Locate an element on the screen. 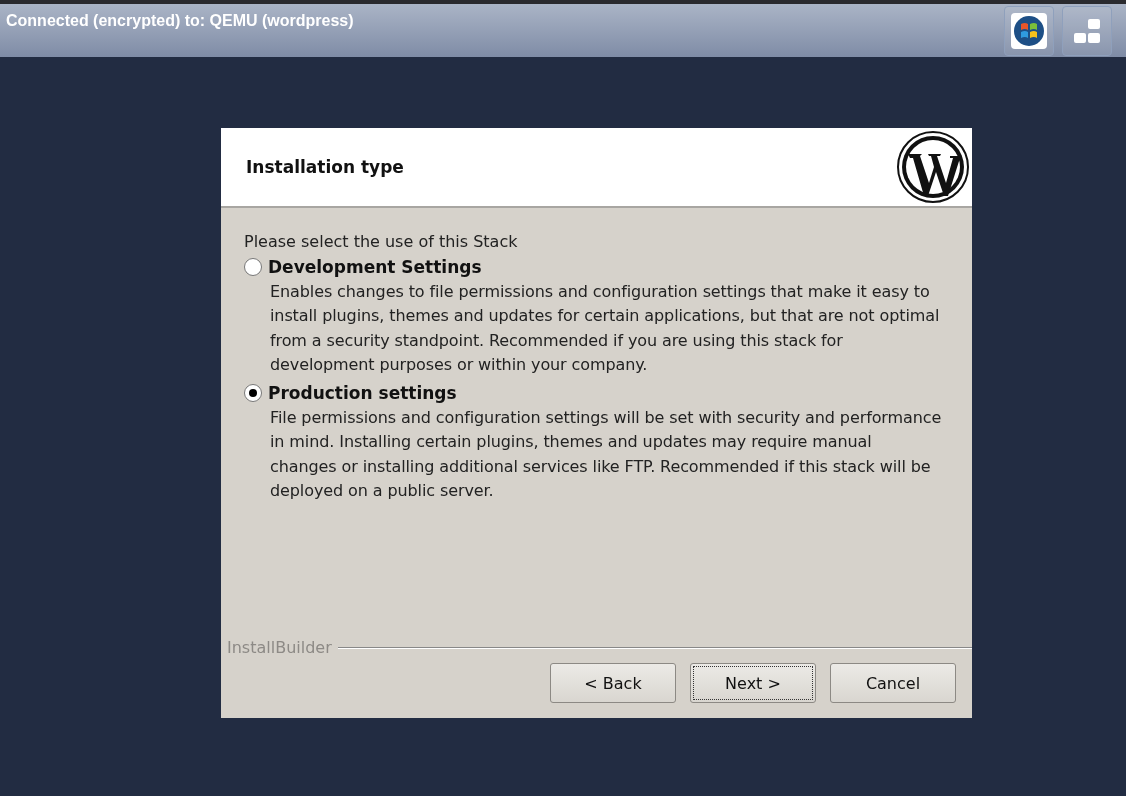 The image size is (1126, 796). prompt-text: Please select the use of this Stack is located at coordinates (381, 241).